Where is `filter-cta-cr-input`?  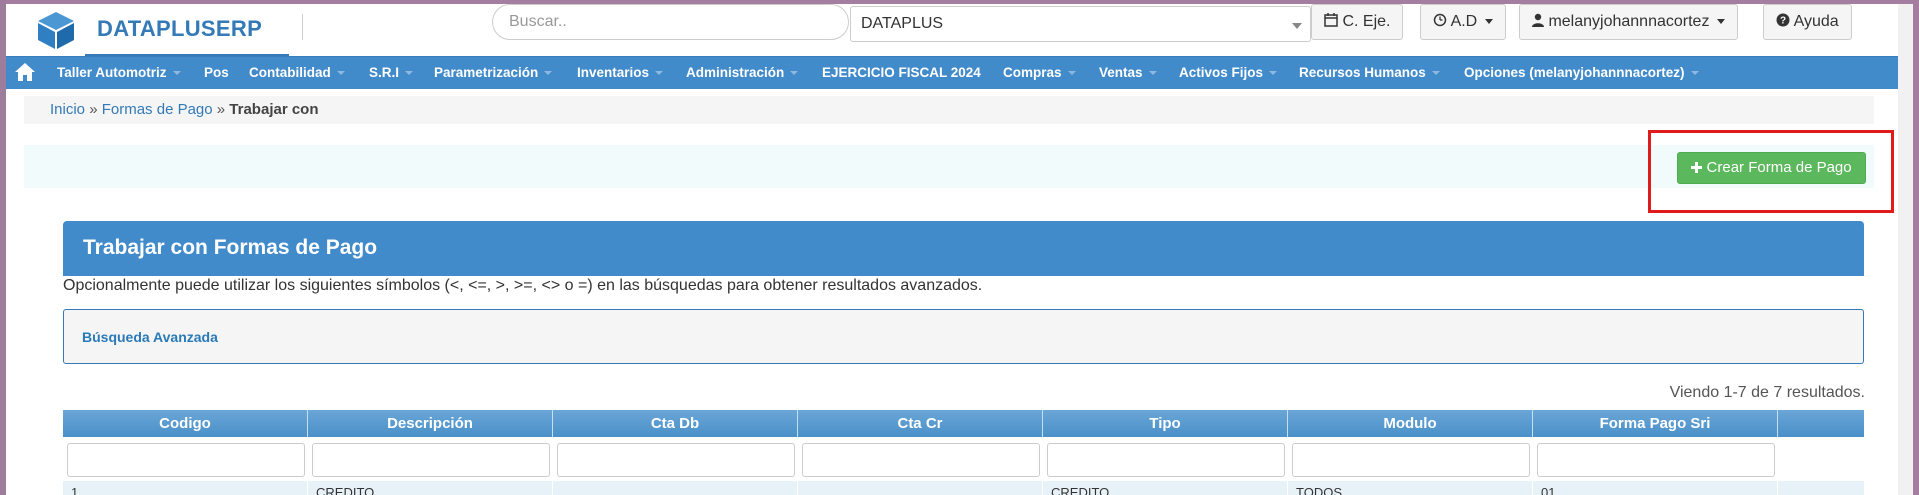
filter-cta-cr-input is located at coordinates (921, 460).